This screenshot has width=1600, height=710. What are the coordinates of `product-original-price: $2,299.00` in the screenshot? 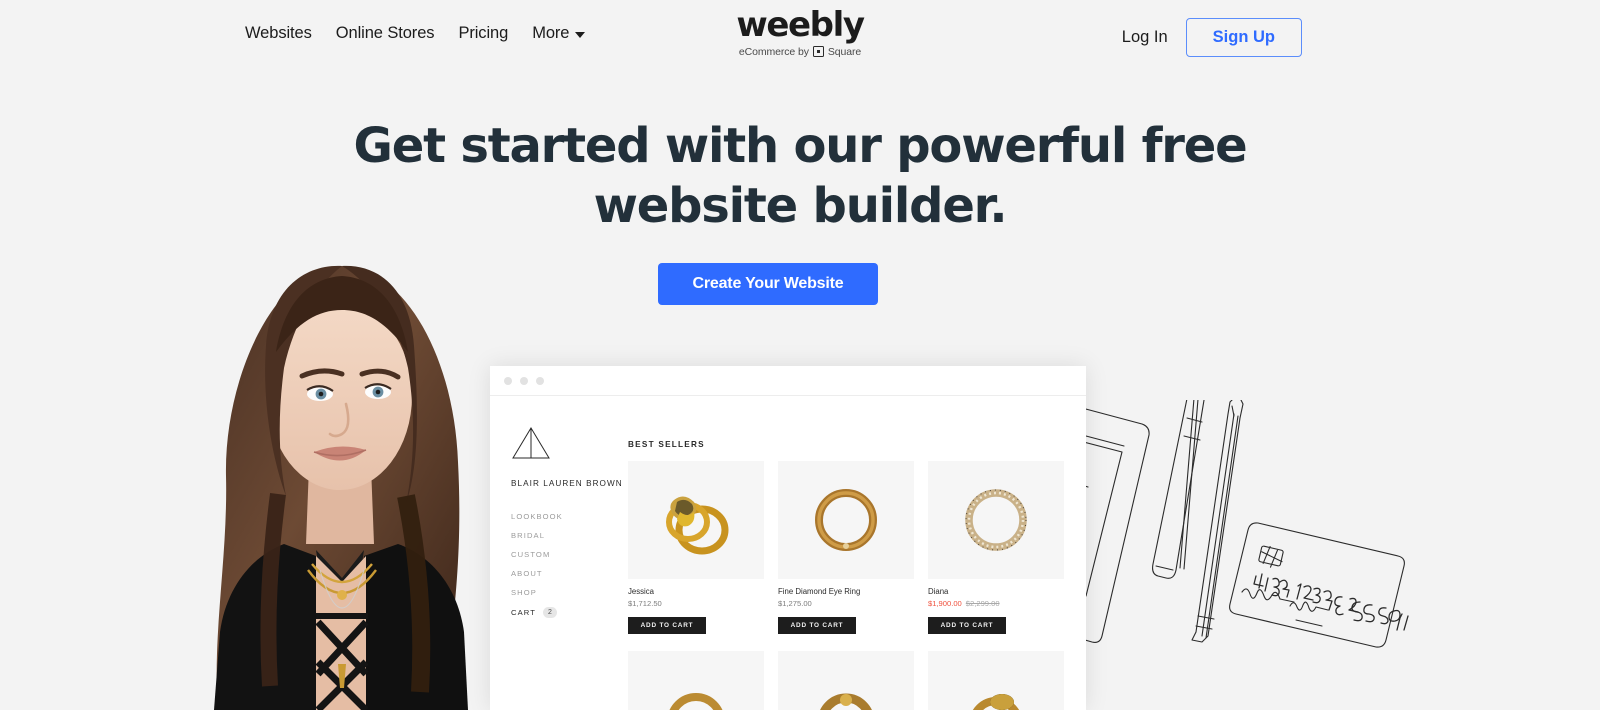 It's located at (982, 603).